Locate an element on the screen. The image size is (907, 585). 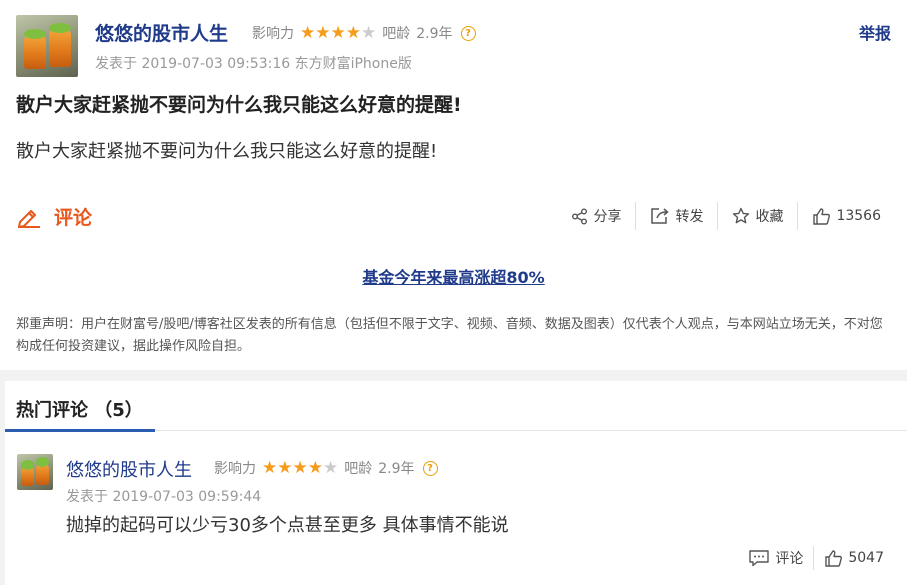
author-meta: 影响力 ★ ★ ★ ★ ★ 吧龄 2.9年 ? is located at coordinates (364, 33).